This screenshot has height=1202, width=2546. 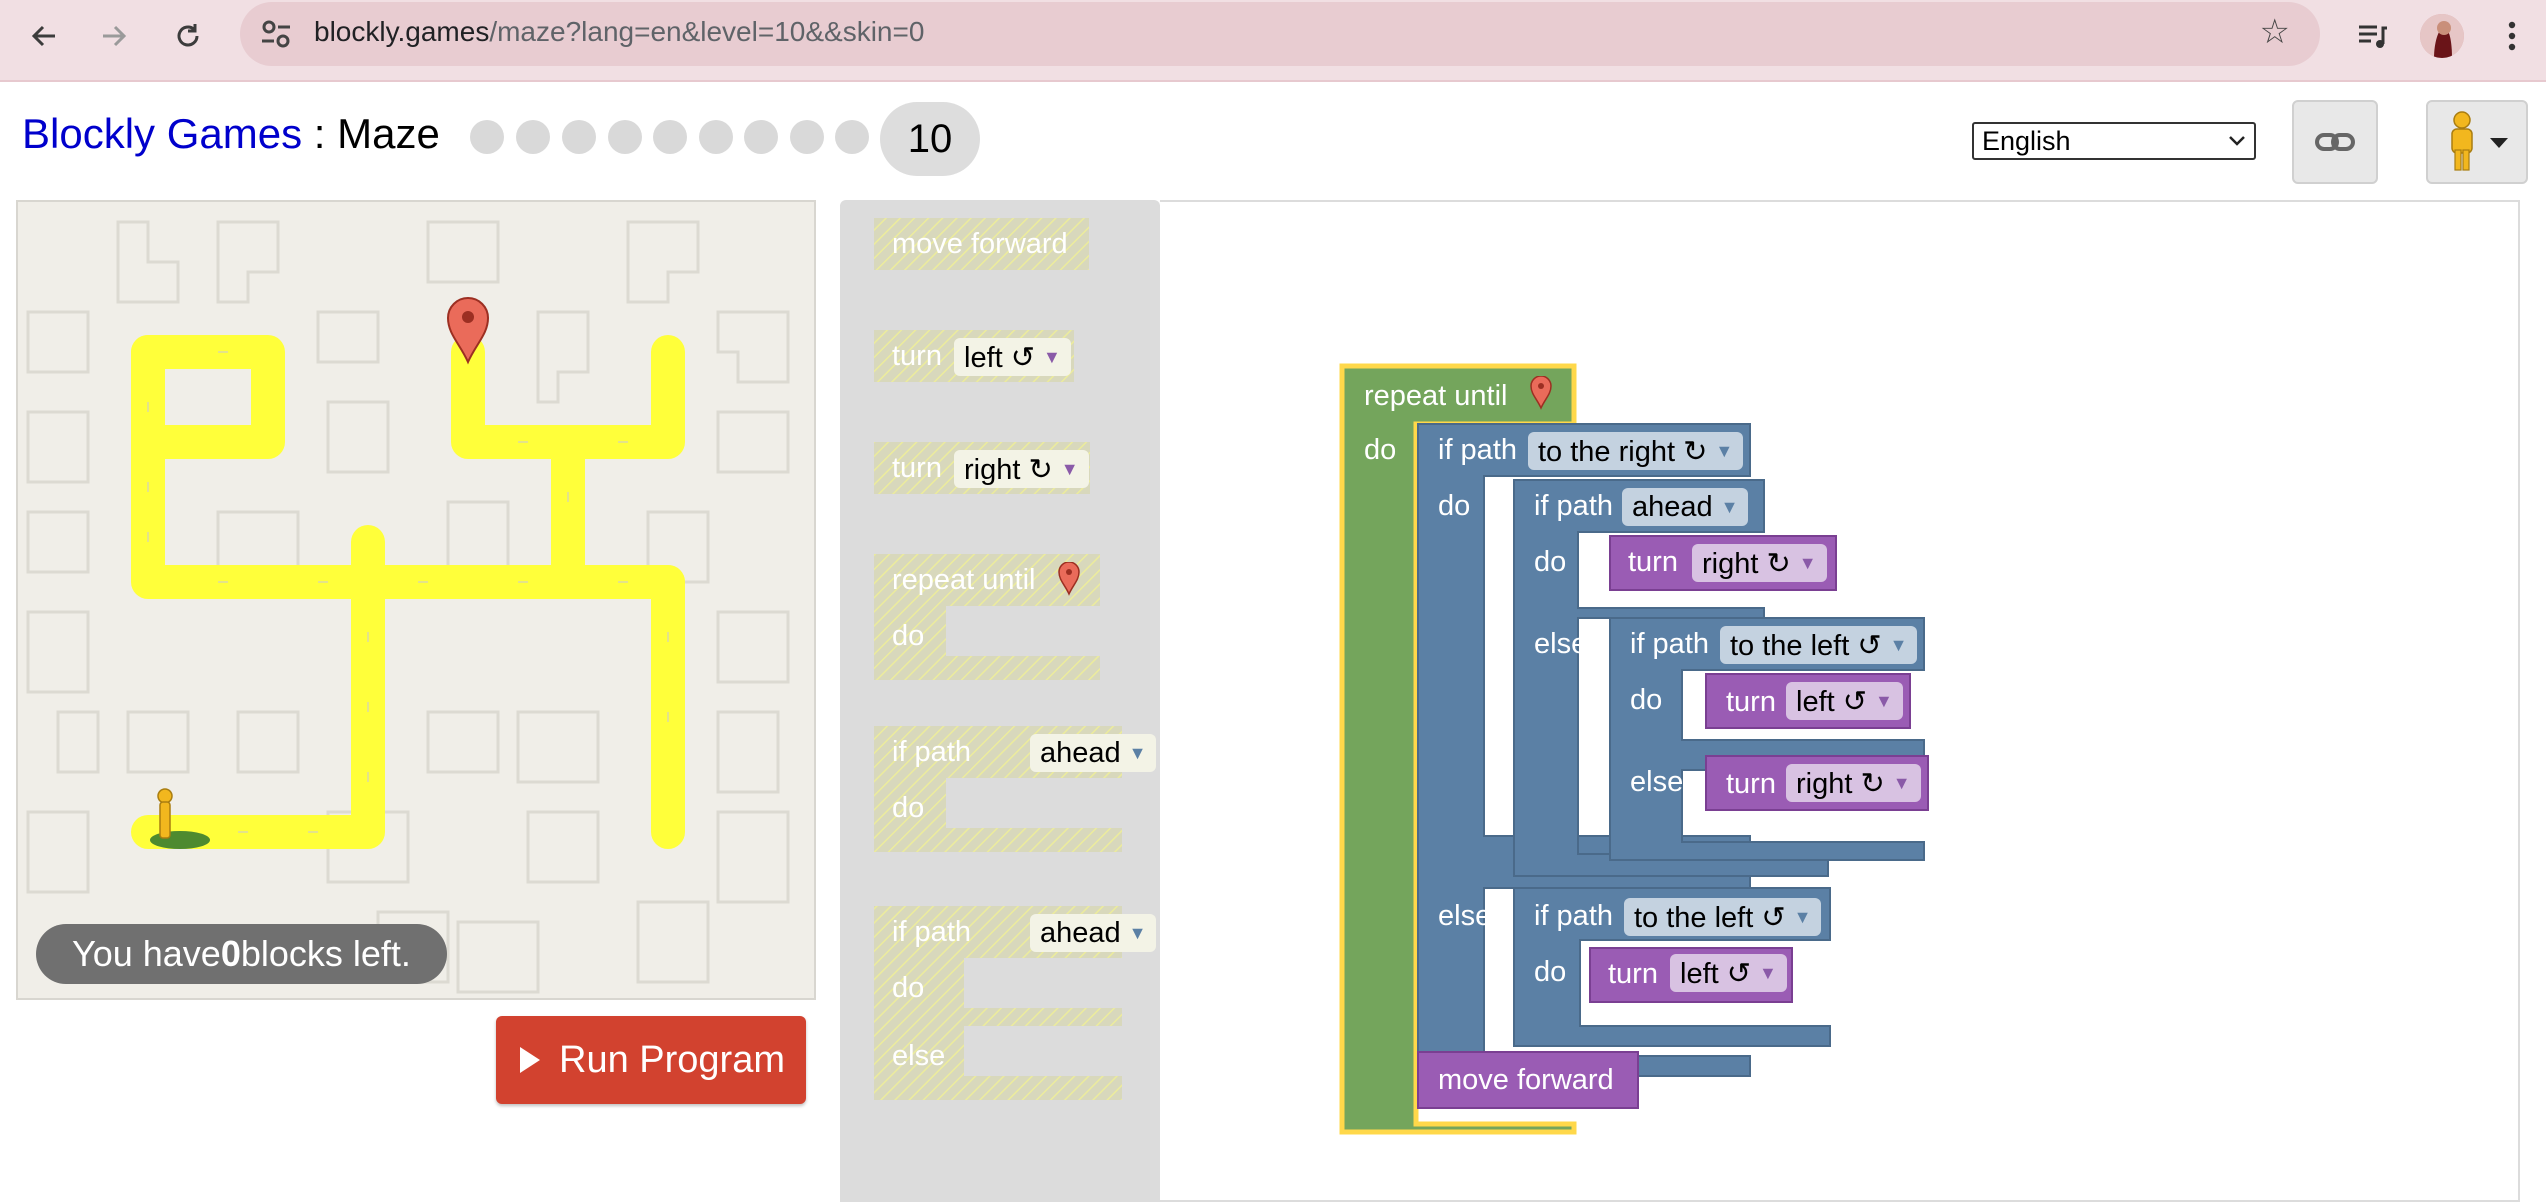 What do you see at coordinates (241, 954) in the screenshot?
I see `blocks-left-badge: You have 0 blocks left.` at bounding box center [241, 954].